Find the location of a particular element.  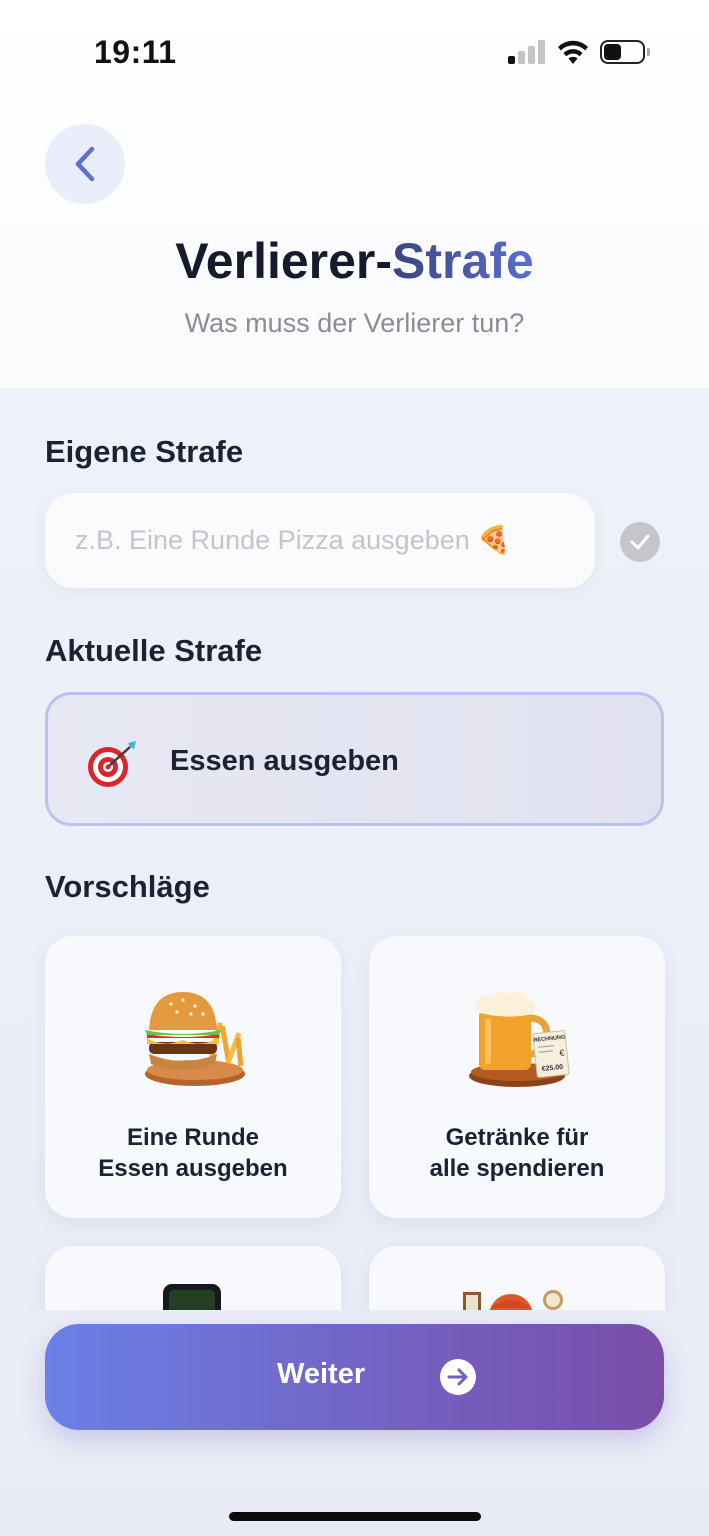

arrow-right-icon is located at coordinates (458, 1377).